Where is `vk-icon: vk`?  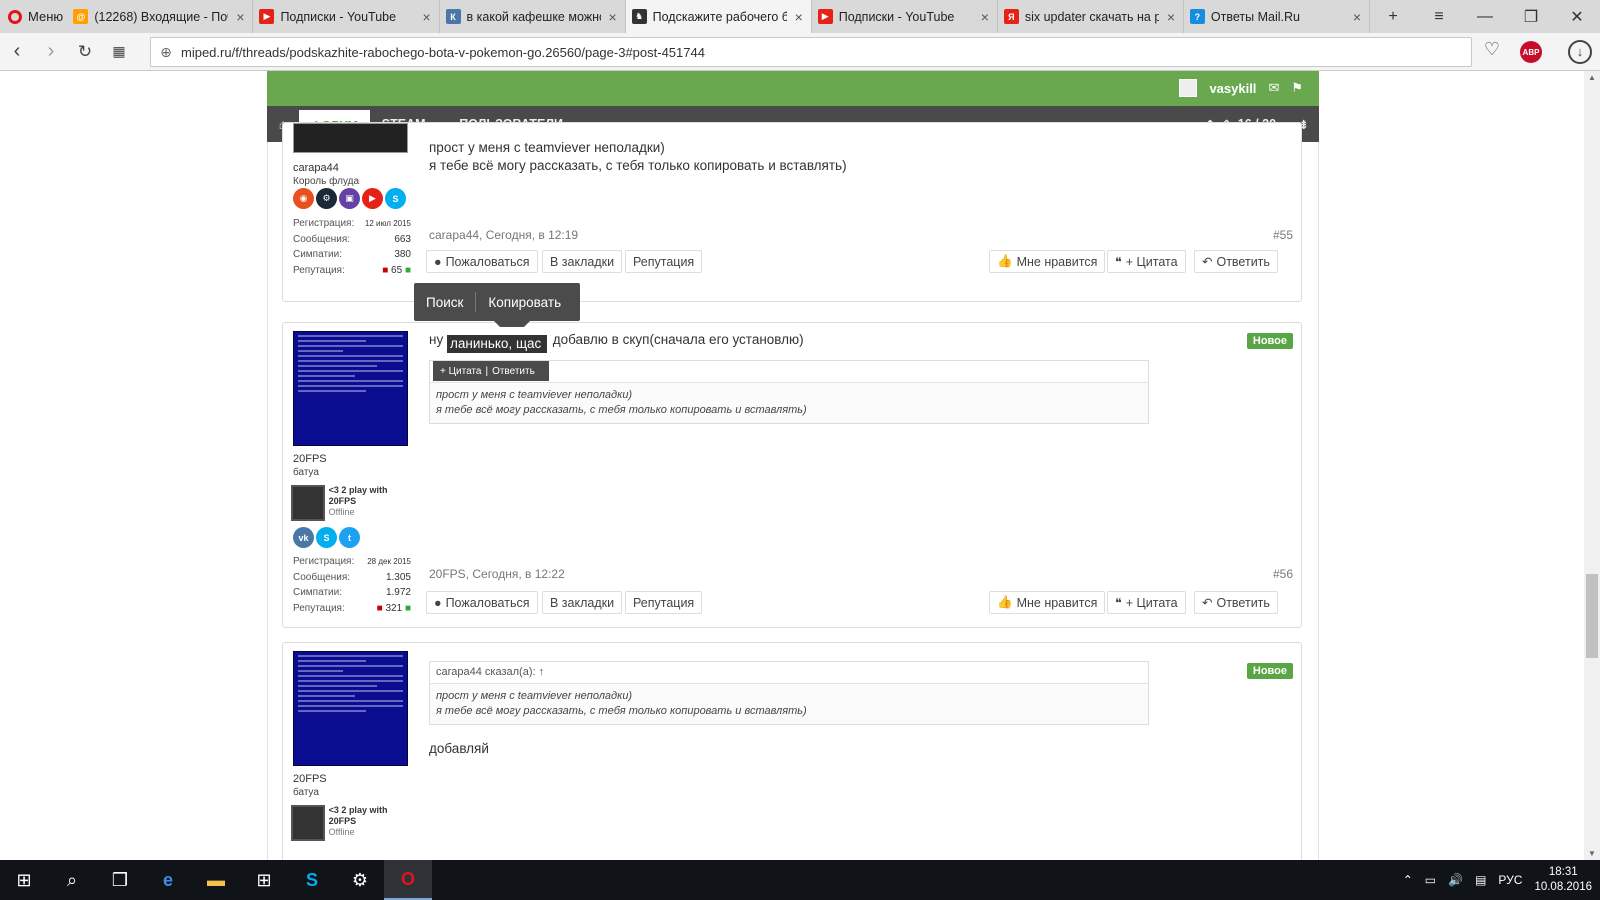 vk-icon: vk is located at coordinates (303, 537).